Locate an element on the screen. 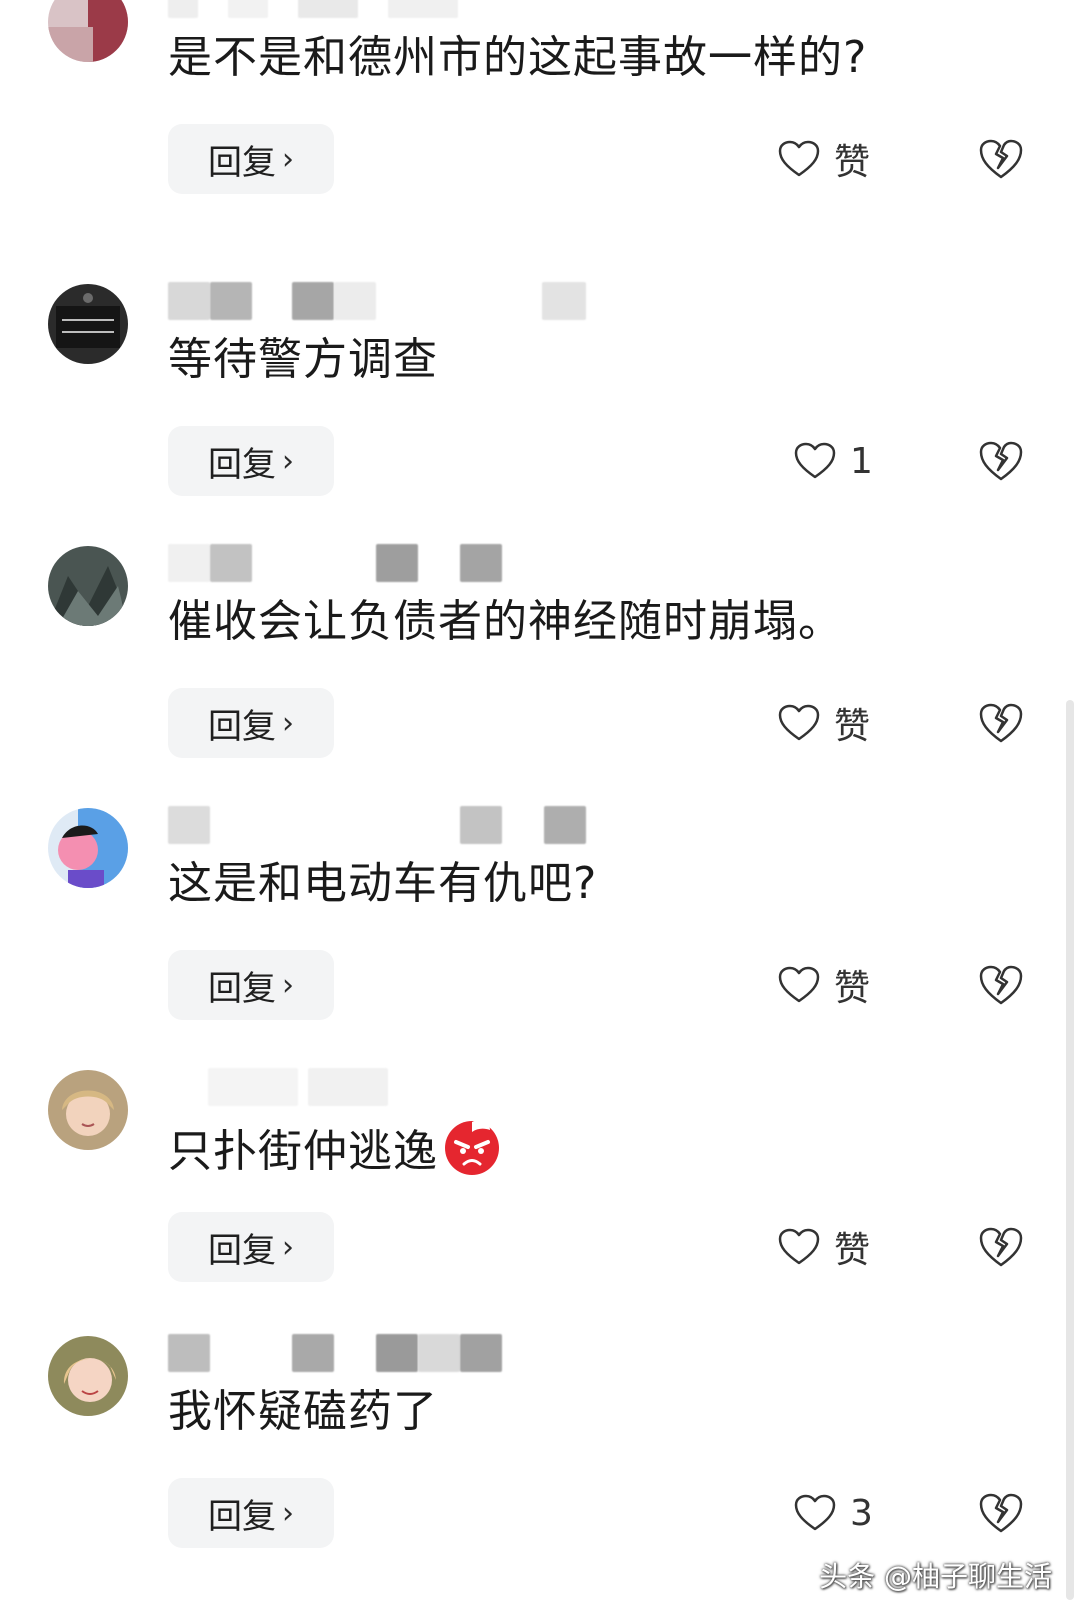 The image size is (1080, 1615). scrollbar is located at coordinates (1070, 1150).